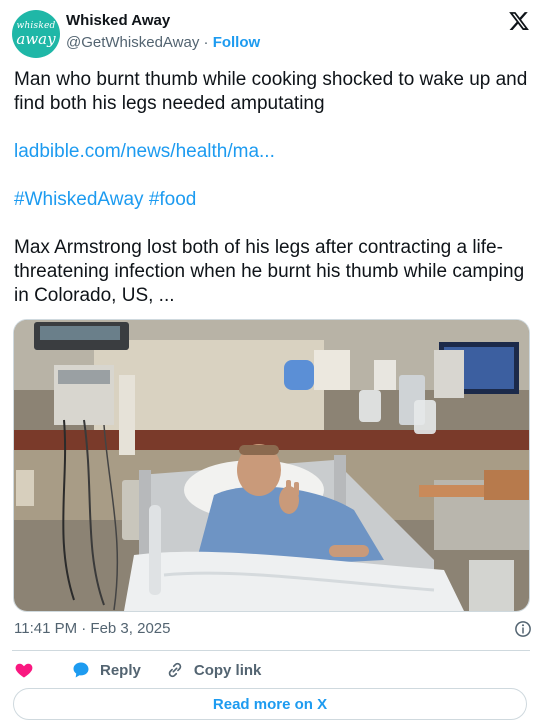  I want to click on copy-link-button: Copy link, so click(213, 670).